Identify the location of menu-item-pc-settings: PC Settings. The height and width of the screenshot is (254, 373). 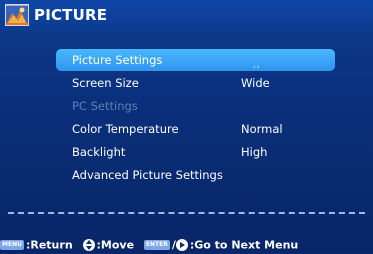
(195, 106).